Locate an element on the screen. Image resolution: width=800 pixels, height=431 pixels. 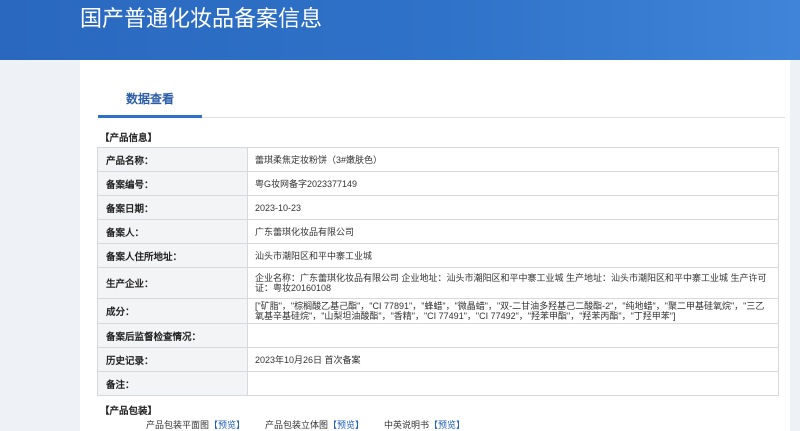
row-label: 备注： is located at coordinates (173, 383).